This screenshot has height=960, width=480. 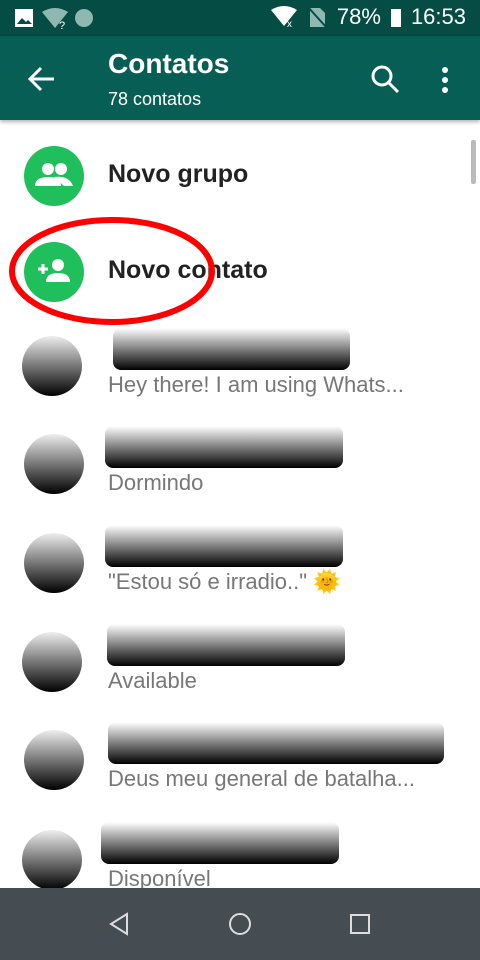 I want to click on sync-icon, so click(x=84, y=18).